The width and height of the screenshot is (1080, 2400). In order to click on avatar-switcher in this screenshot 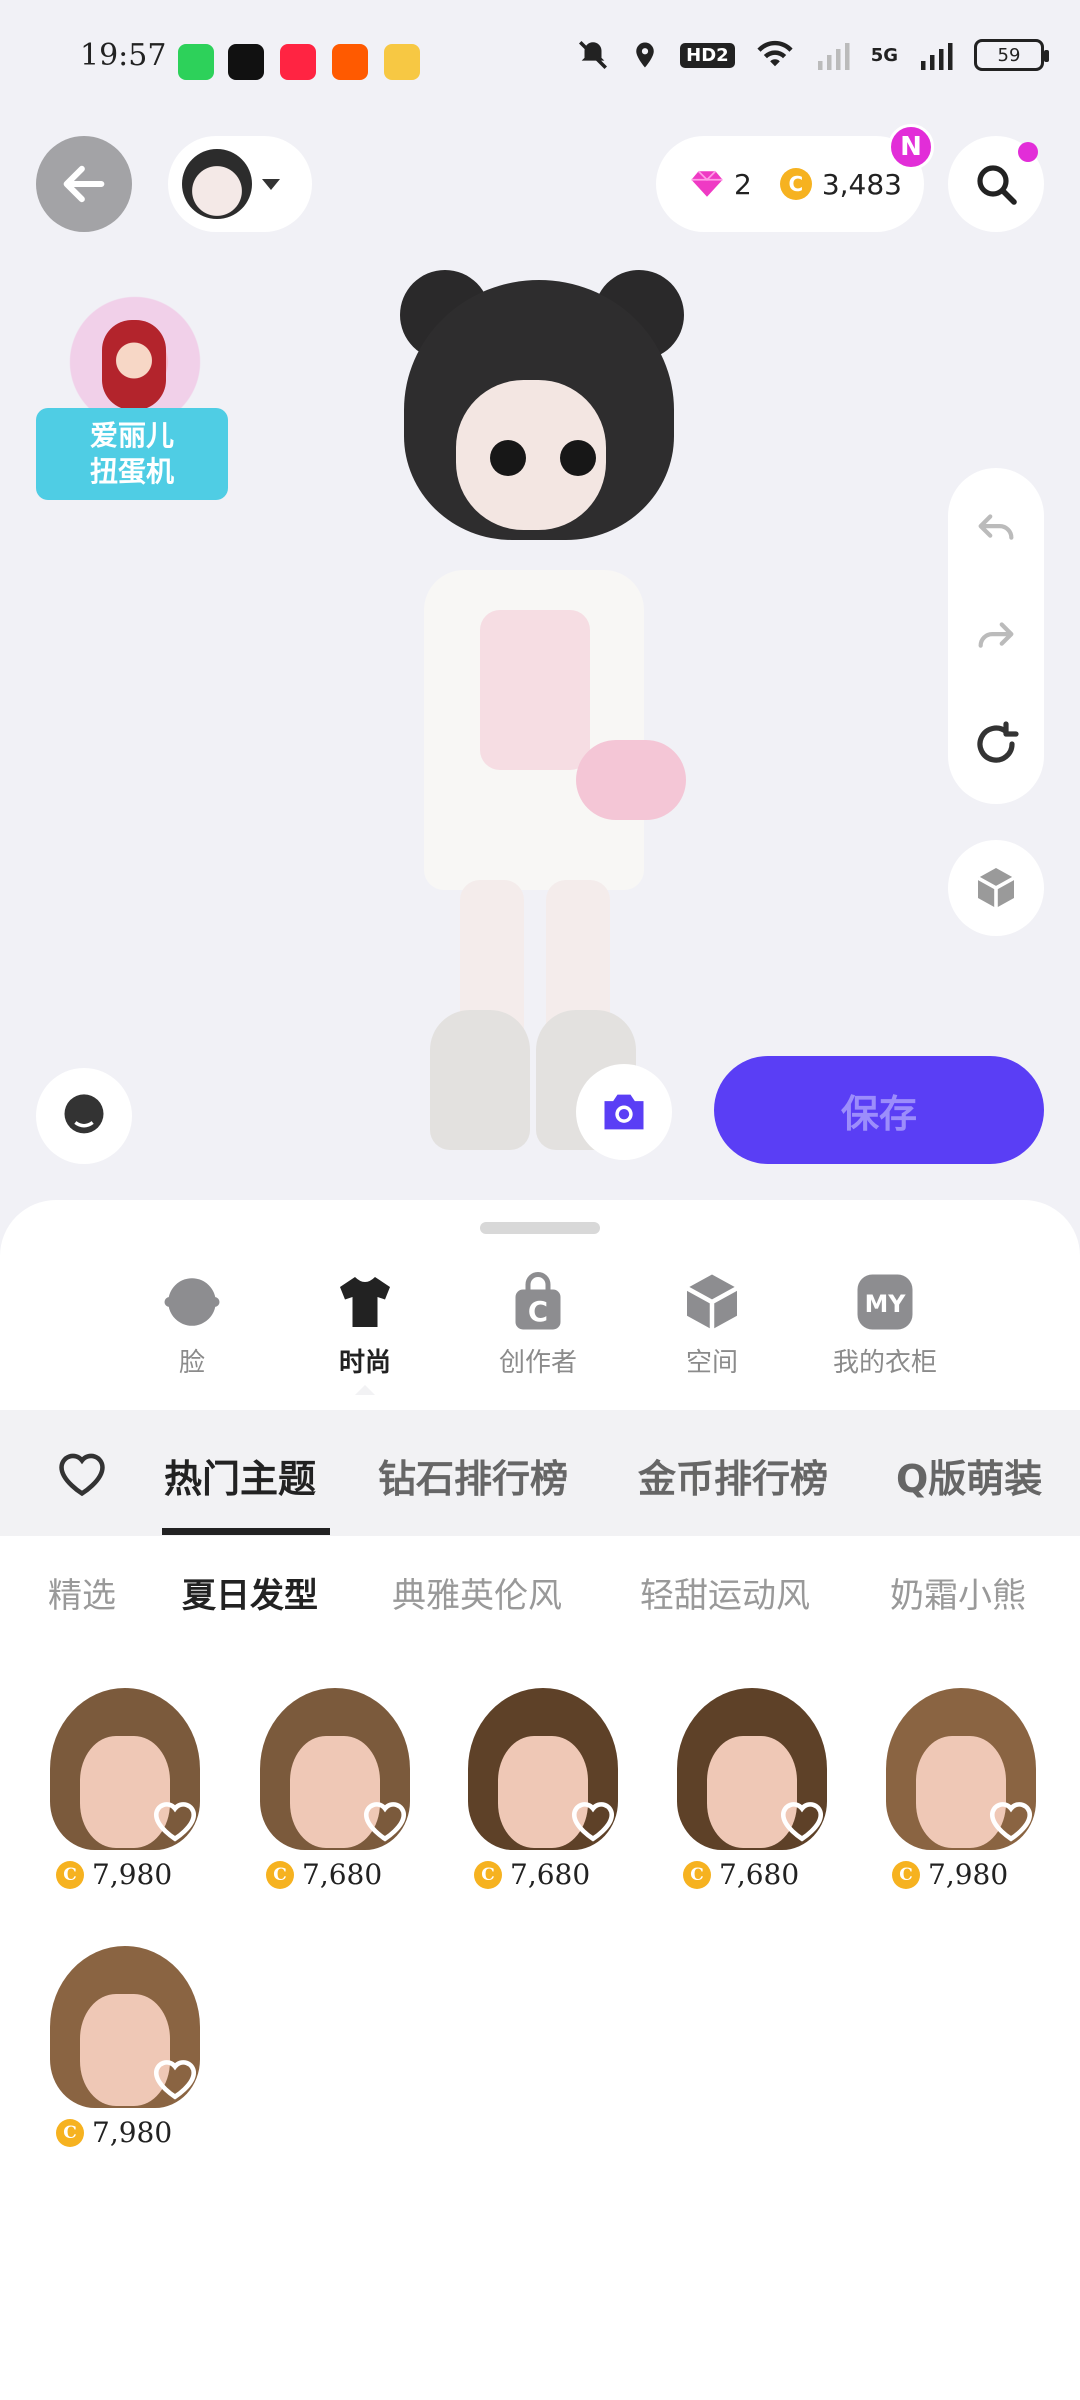, I will do `click(240, 184)`.